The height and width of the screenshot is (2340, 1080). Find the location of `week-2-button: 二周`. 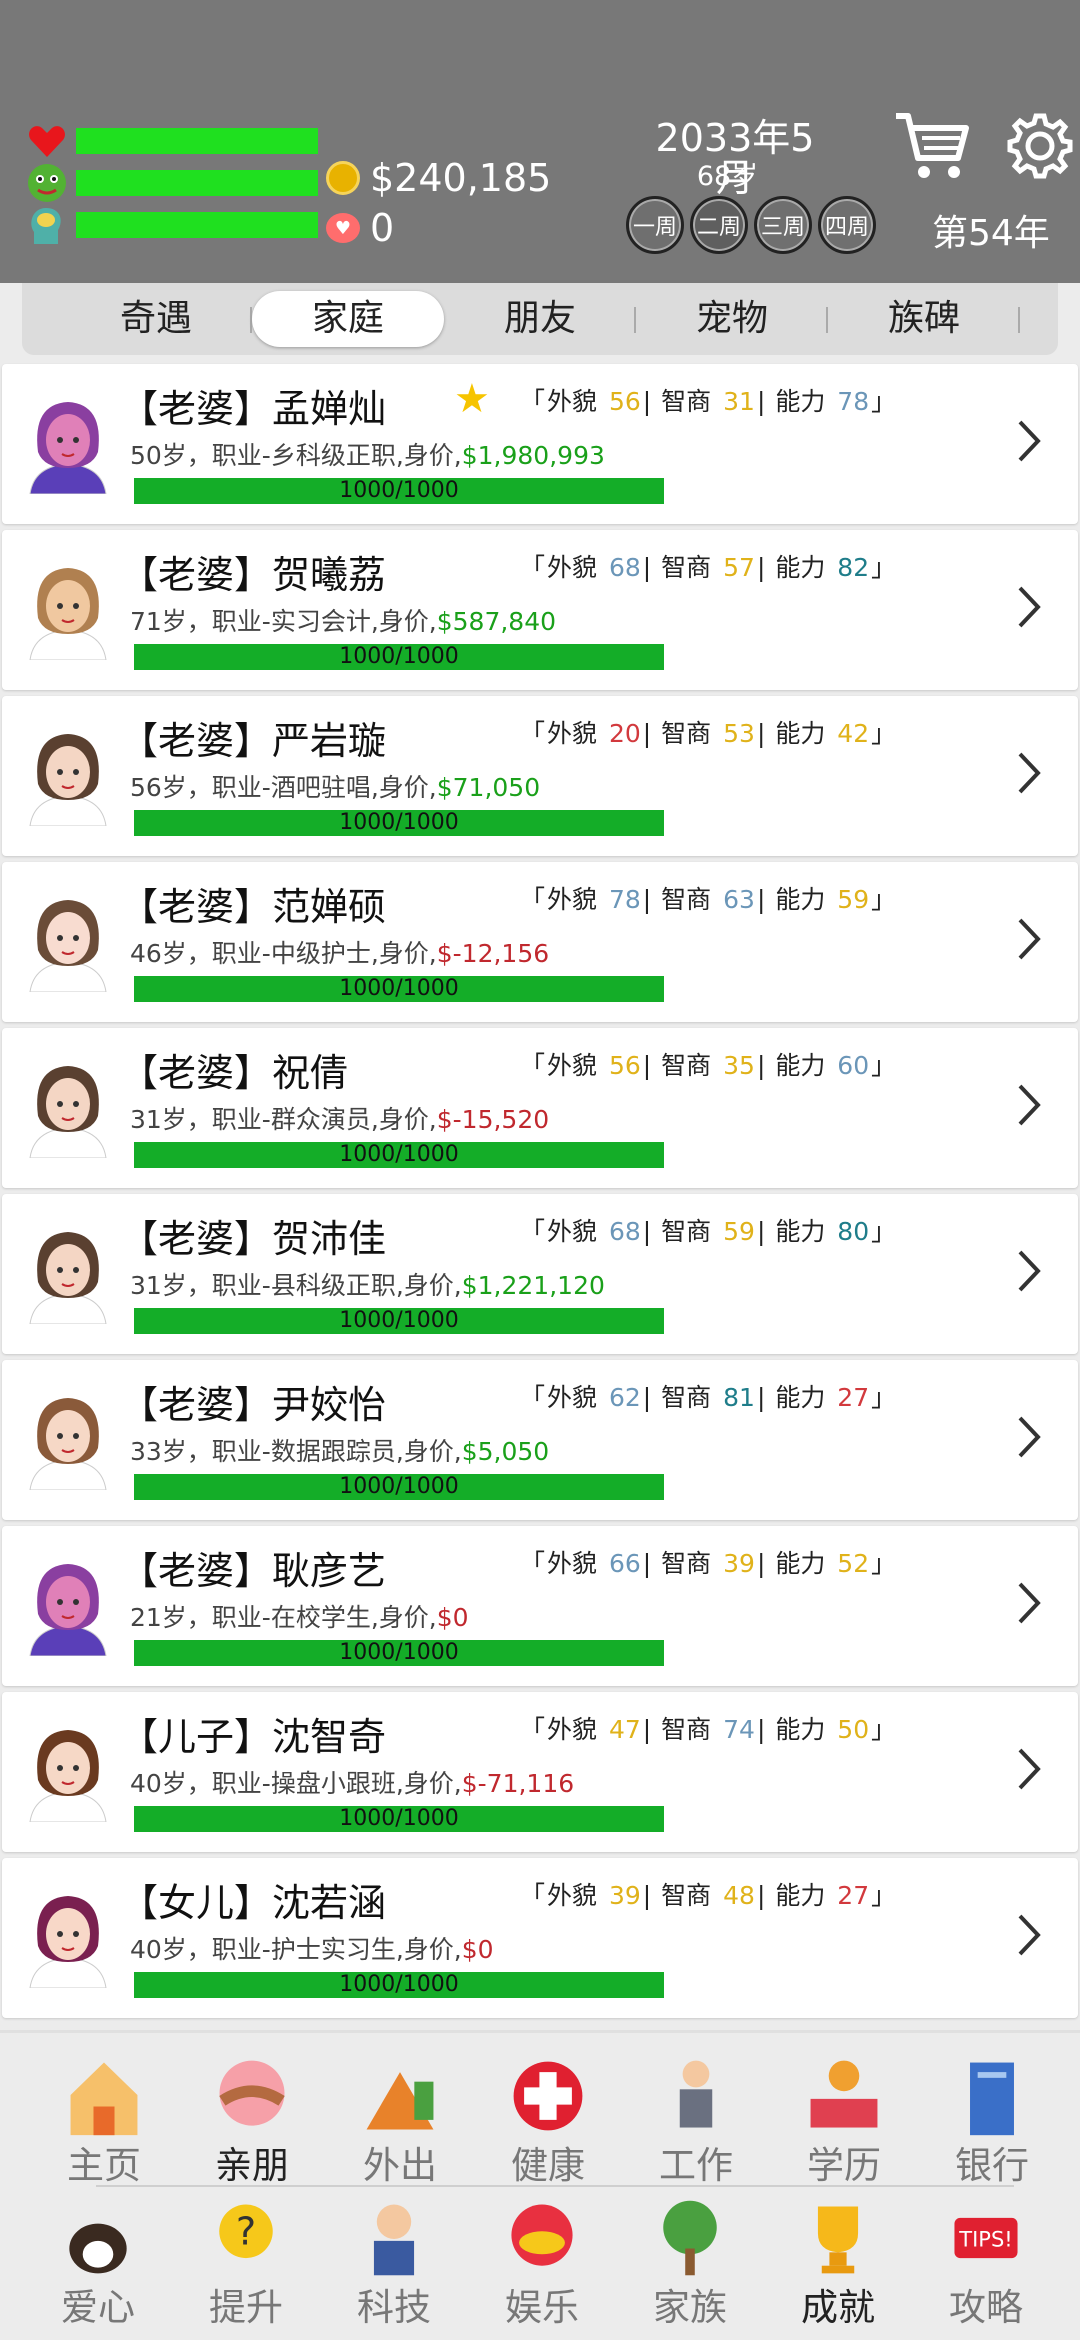

week-2-button: 二周 is located at coordinates (719, 225).